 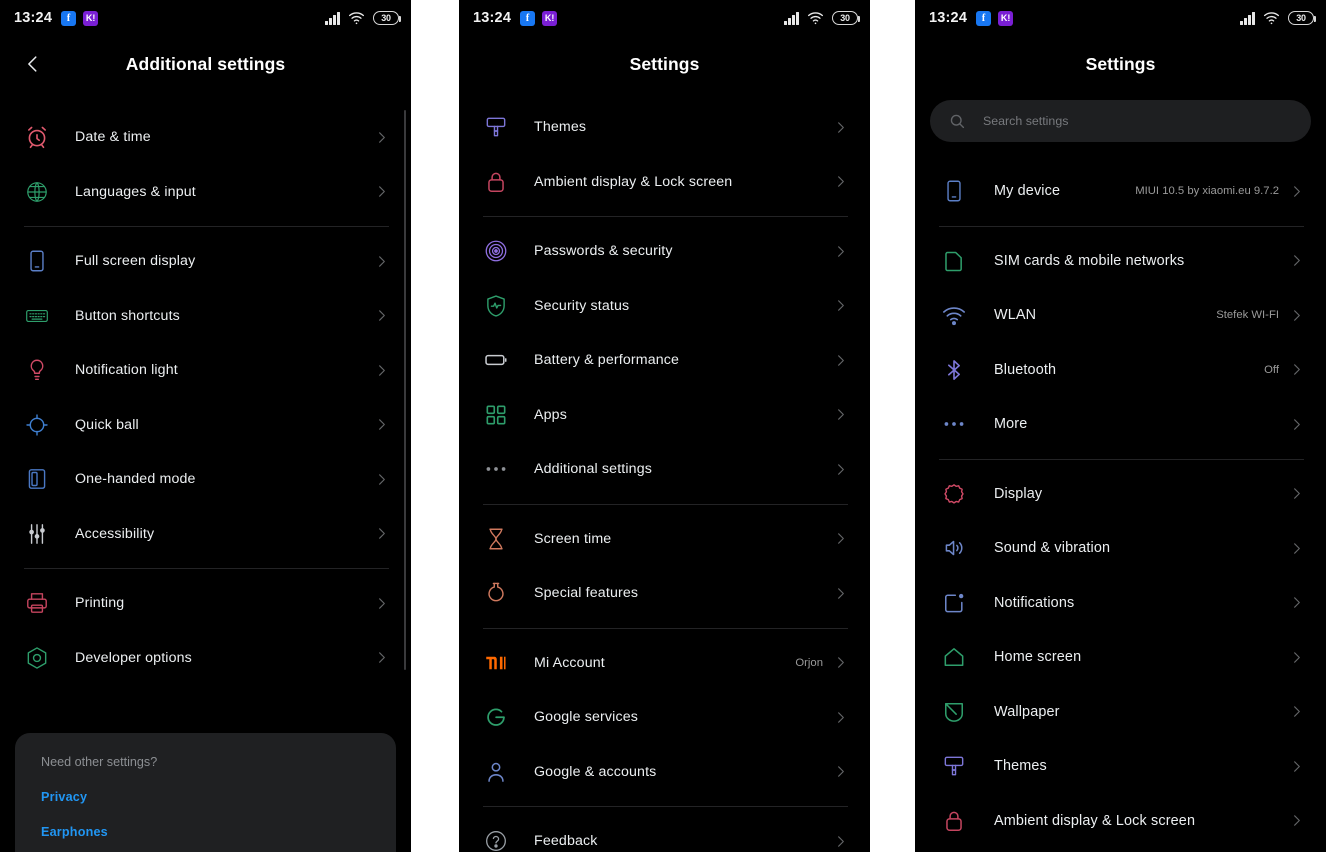 What do you see at coordinates (593, 469) in the screenshot?
I see `list-item-label: Additional settings` at bounding box center [593, 469].